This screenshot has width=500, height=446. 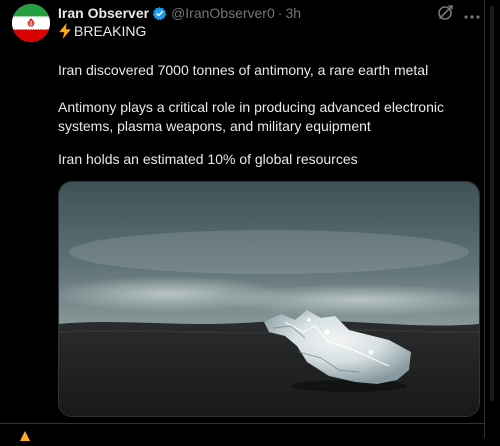 I want to click on breaking-line: BREAKING, so click(x=102, y=31).